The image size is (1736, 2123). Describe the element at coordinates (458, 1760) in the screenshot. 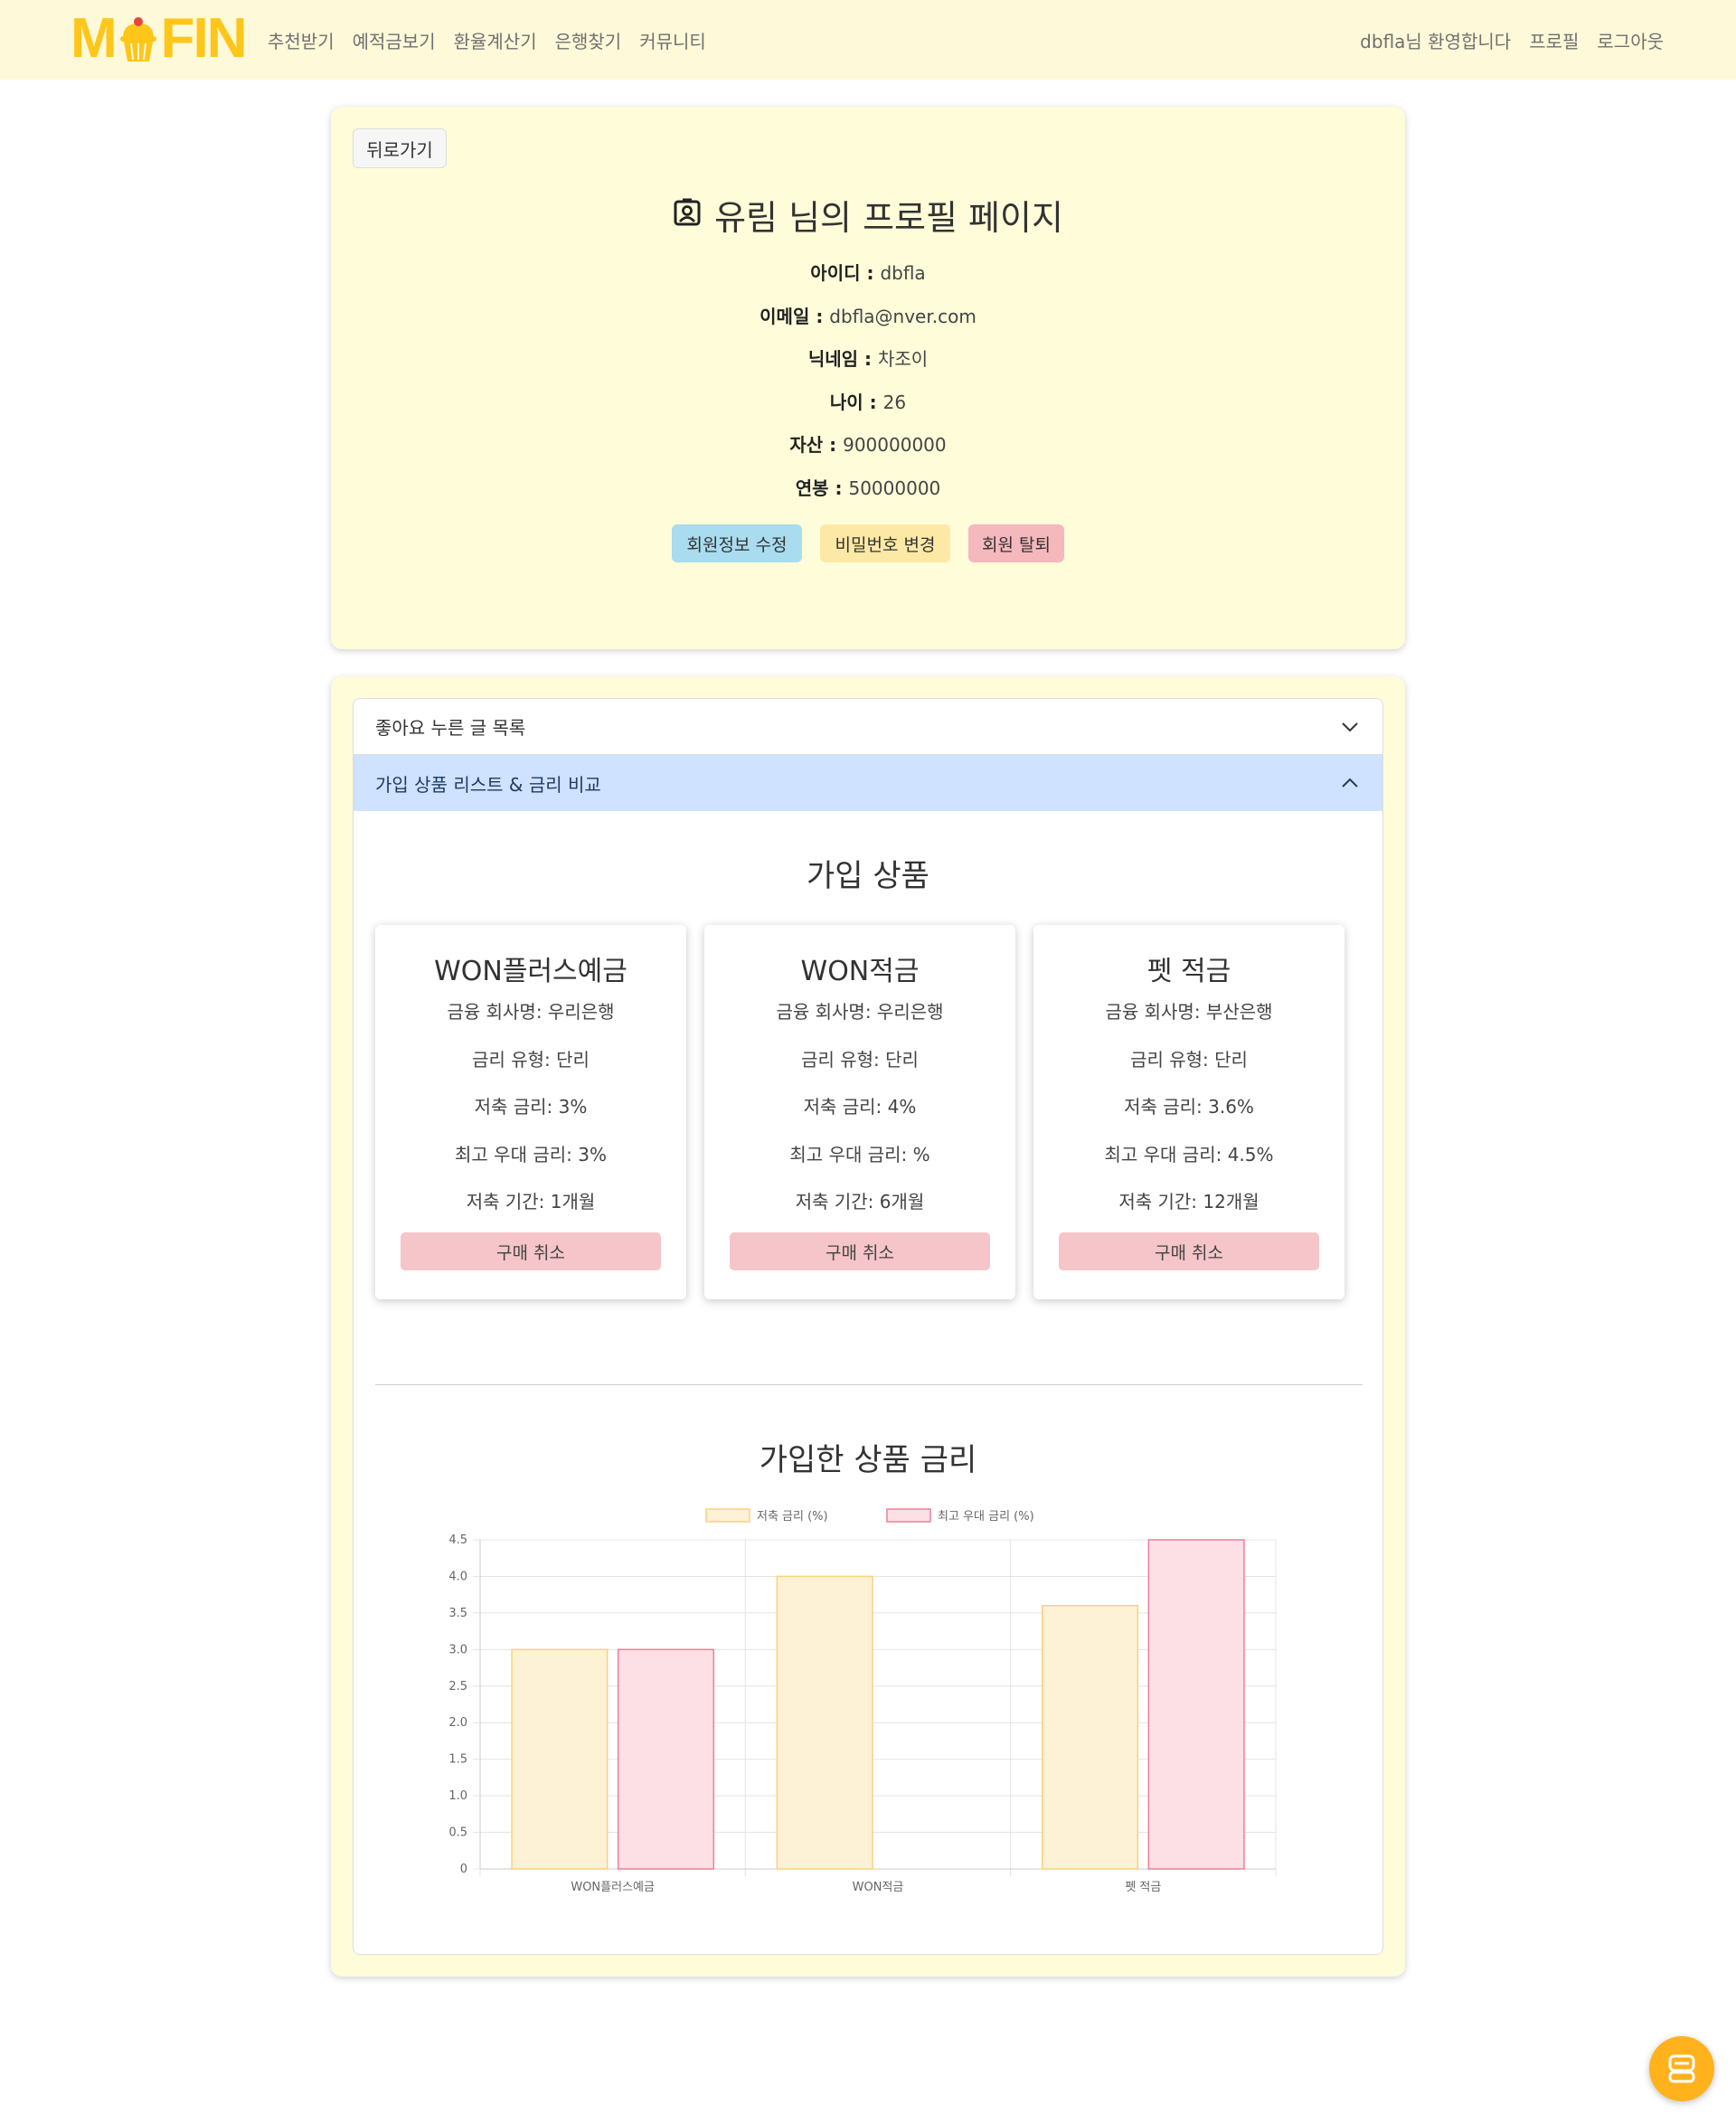

I see `y-tick-label: 1.5` at that location.